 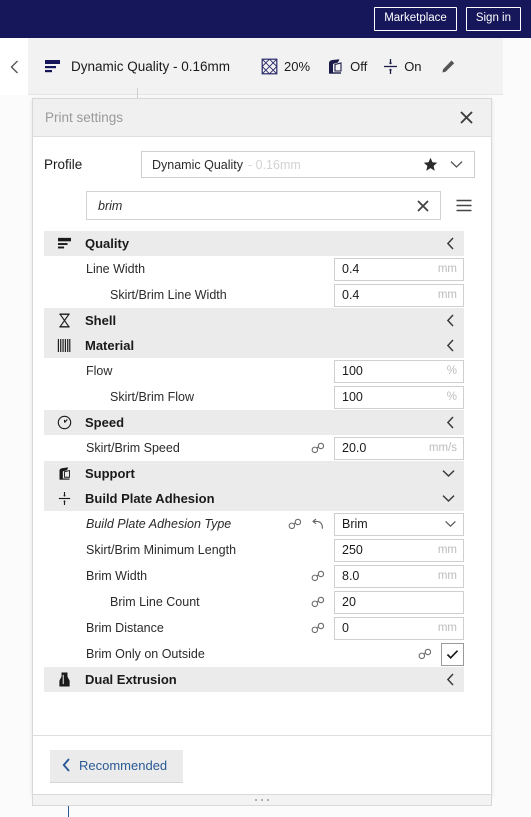 I want to click on search-settings-box, so click(x=263, y=205).